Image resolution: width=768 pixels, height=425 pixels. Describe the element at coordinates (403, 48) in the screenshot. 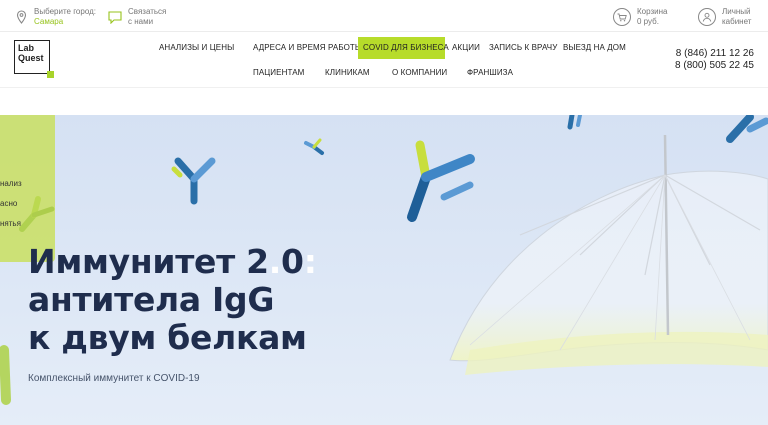

I see `nav-covid-business: COVID ДЛЯ БИЗНЕСА` at that location.